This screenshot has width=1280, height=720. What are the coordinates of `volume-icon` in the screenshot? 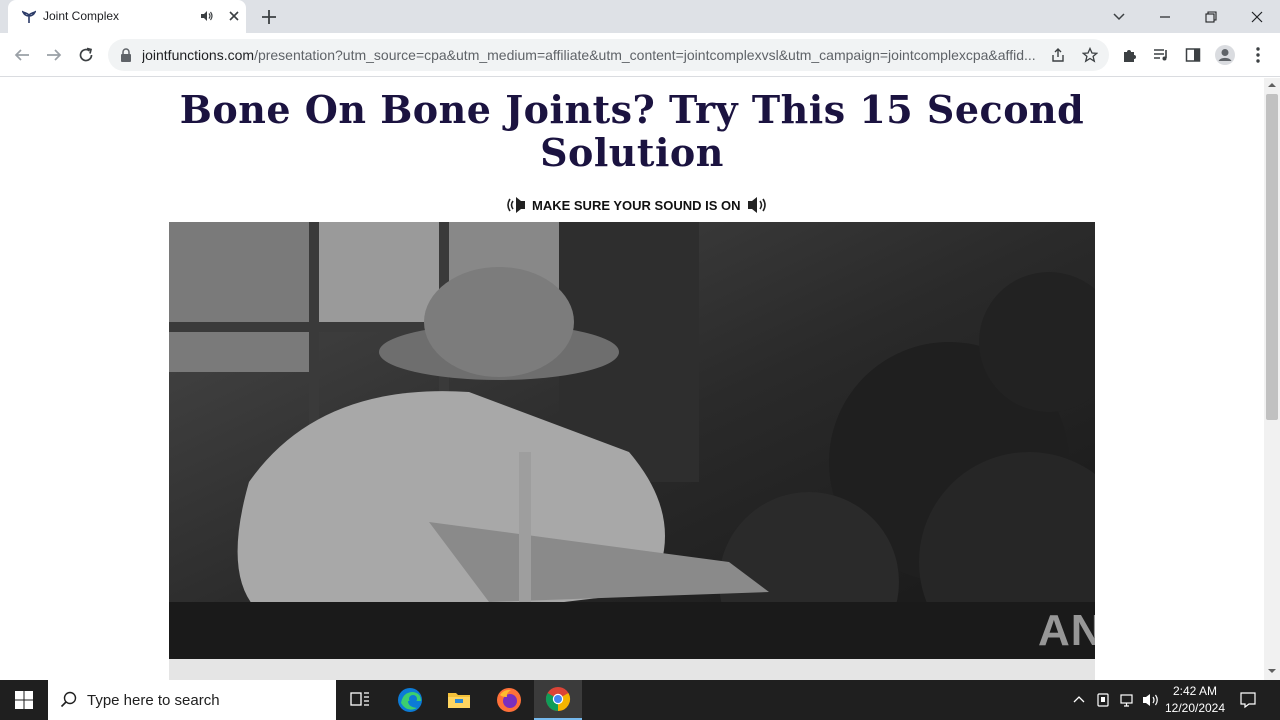 It's located at (1150, 700).